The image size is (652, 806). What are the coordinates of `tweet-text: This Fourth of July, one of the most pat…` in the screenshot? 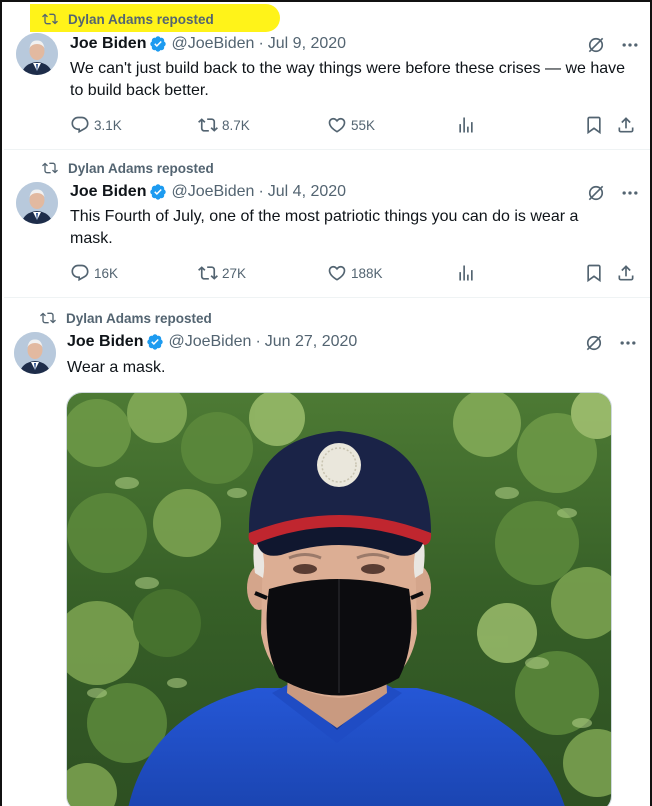 It's located at (324, 227).